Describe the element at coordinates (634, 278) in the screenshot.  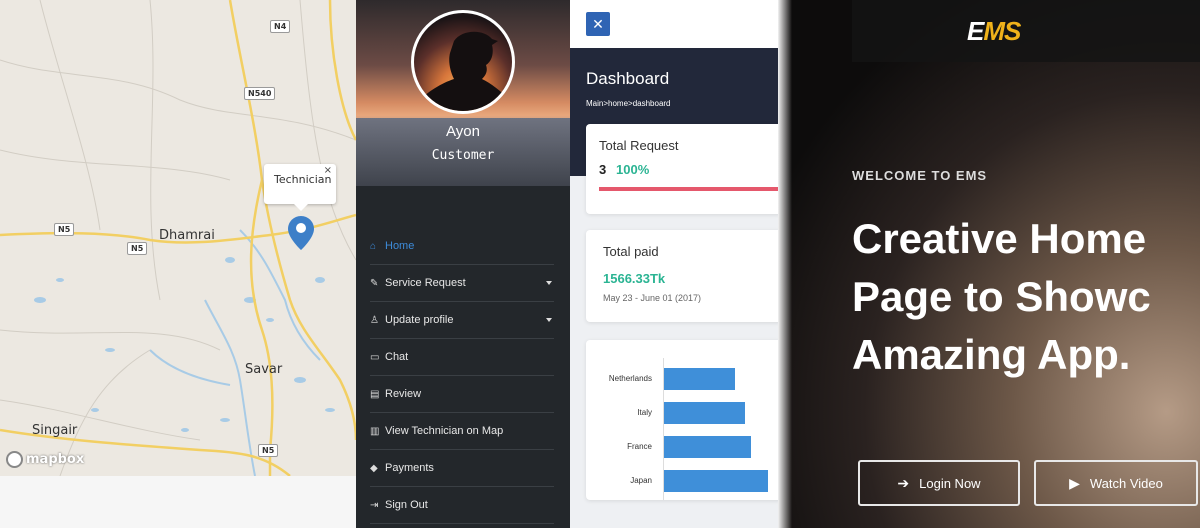
I see `total-paid-value: 1566.33Tk` at that location.